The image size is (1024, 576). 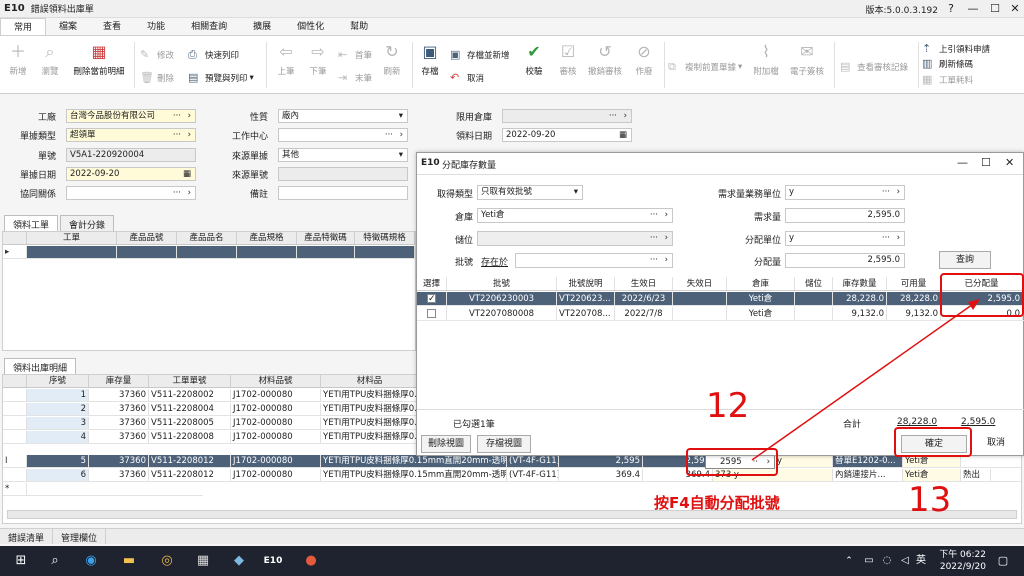 I want to click on save-button: ▣ 存檔, so click(x=430, y=59).